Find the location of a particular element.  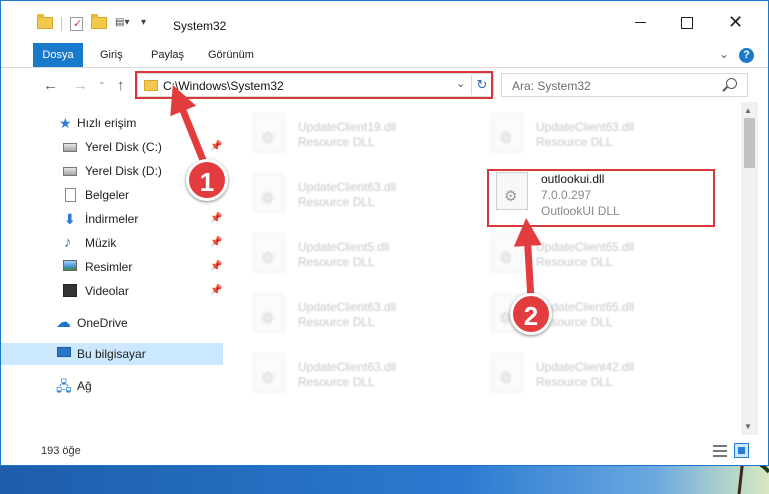

downloads-icon: ⬇ is located at coordinates (70, 219).